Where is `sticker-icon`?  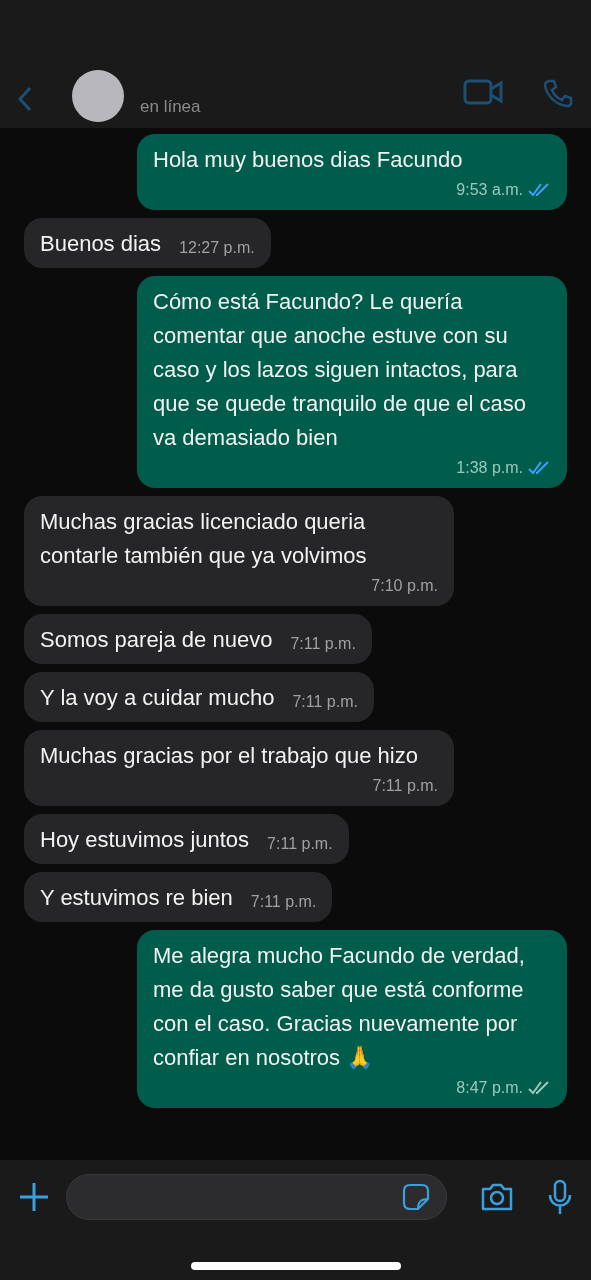 sticker-icon is located at coordinates (416, 1197).